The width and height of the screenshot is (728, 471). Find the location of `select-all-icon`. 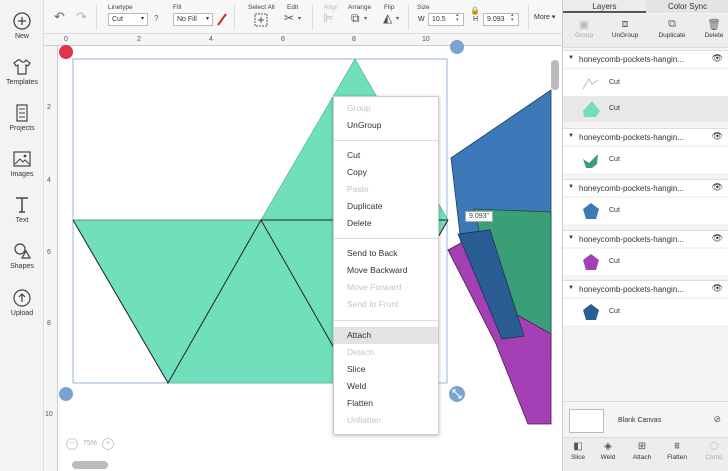

select-all-icon is located at coordinates (261, 20).